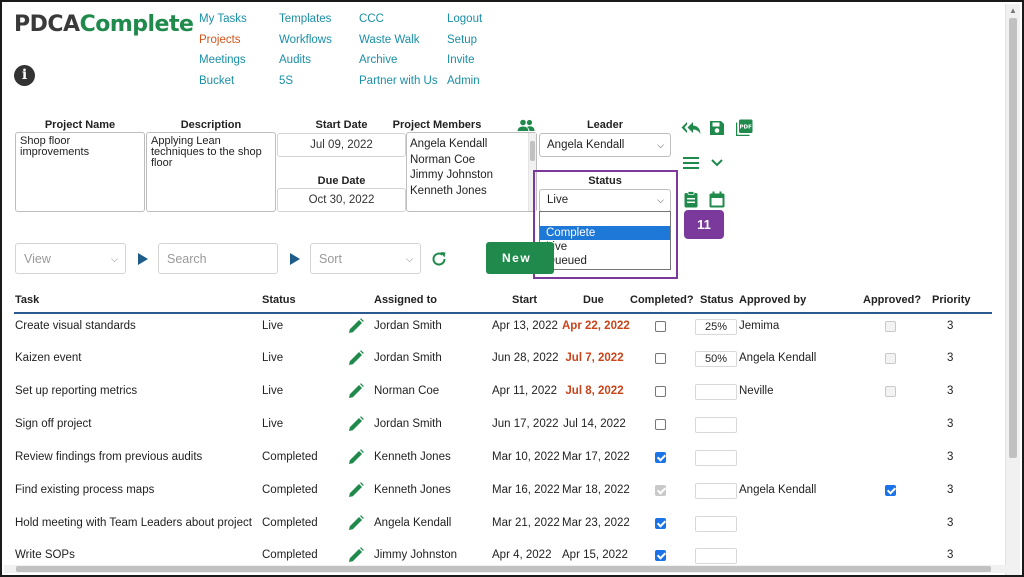 Image resolution: width=1024 pixels, height=577 pixels. What do you see at coordinates (104, 24) in the screenshot?
I see `app-logo: PDCAComplete` at bounding box center [104, 24].